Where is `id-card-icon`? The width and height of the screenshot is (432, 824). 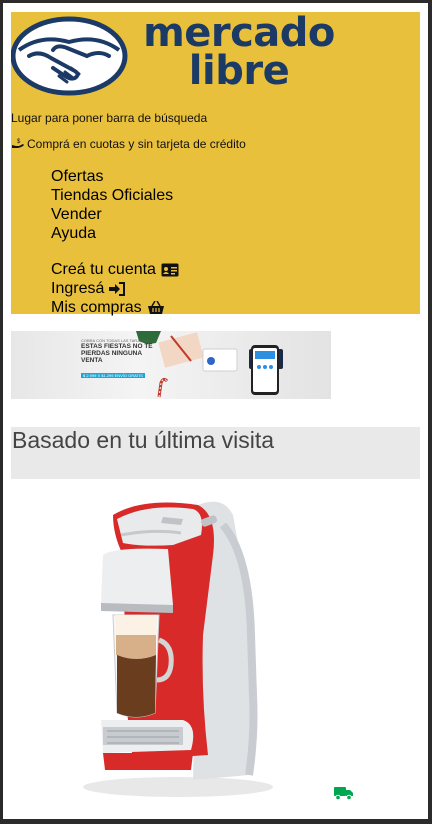
id-card-icon is located at coordinates (170, 269).